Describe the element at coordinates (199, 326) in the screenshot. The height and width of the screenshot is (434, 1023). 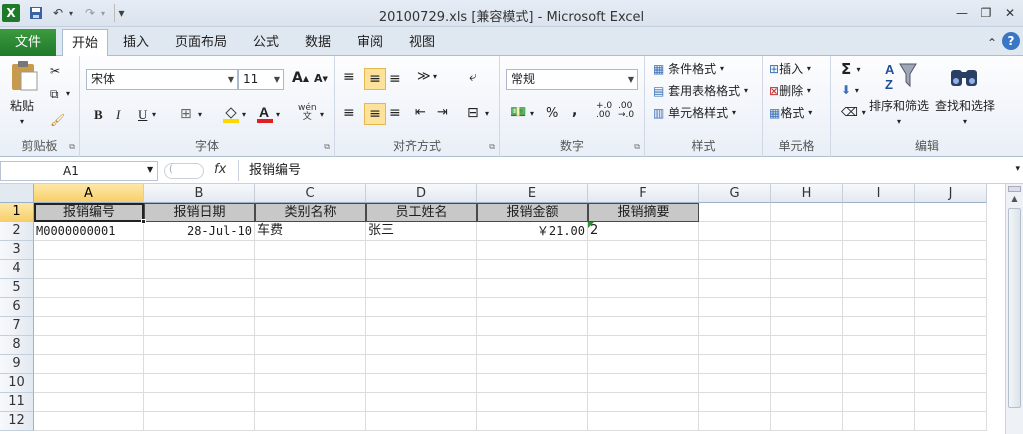
I see `cell-b7` at that location.